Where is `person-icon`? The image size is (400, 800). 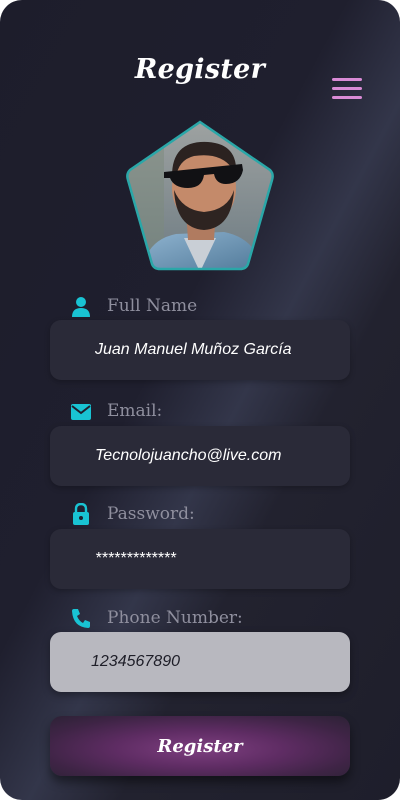
person-icon is located at coordinates (81, 307).